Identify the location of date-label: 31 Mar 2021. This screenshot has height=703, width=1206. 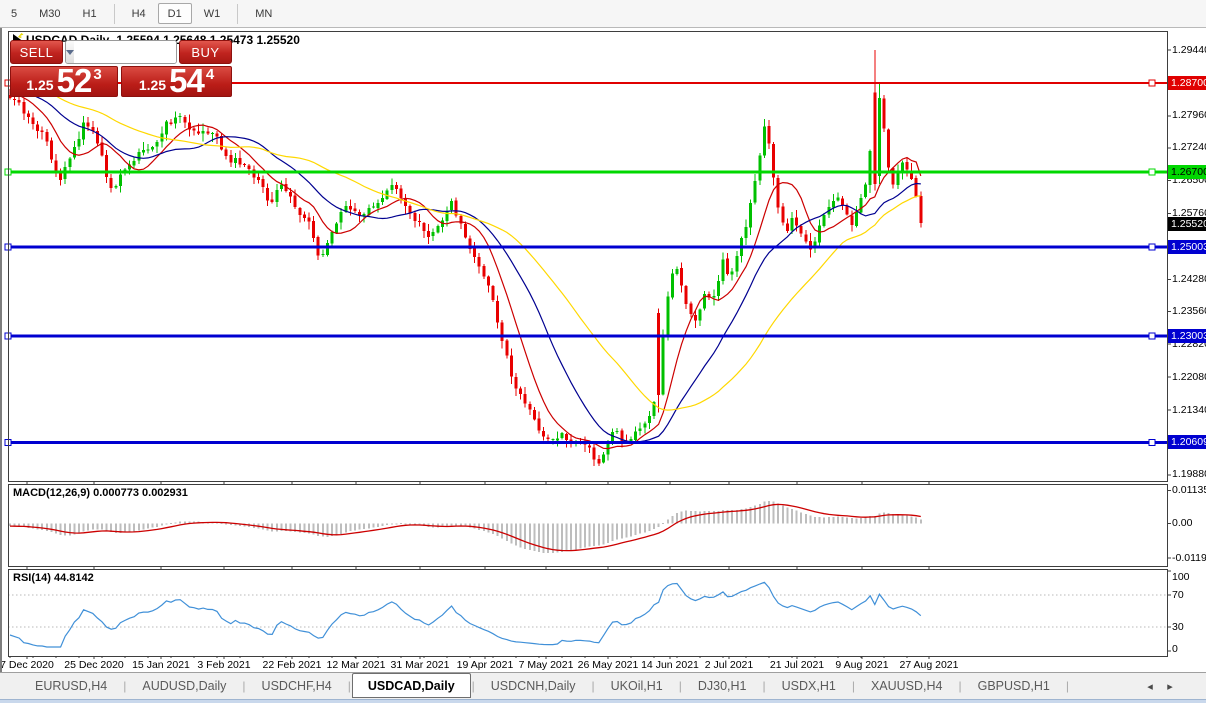
(420, 665).